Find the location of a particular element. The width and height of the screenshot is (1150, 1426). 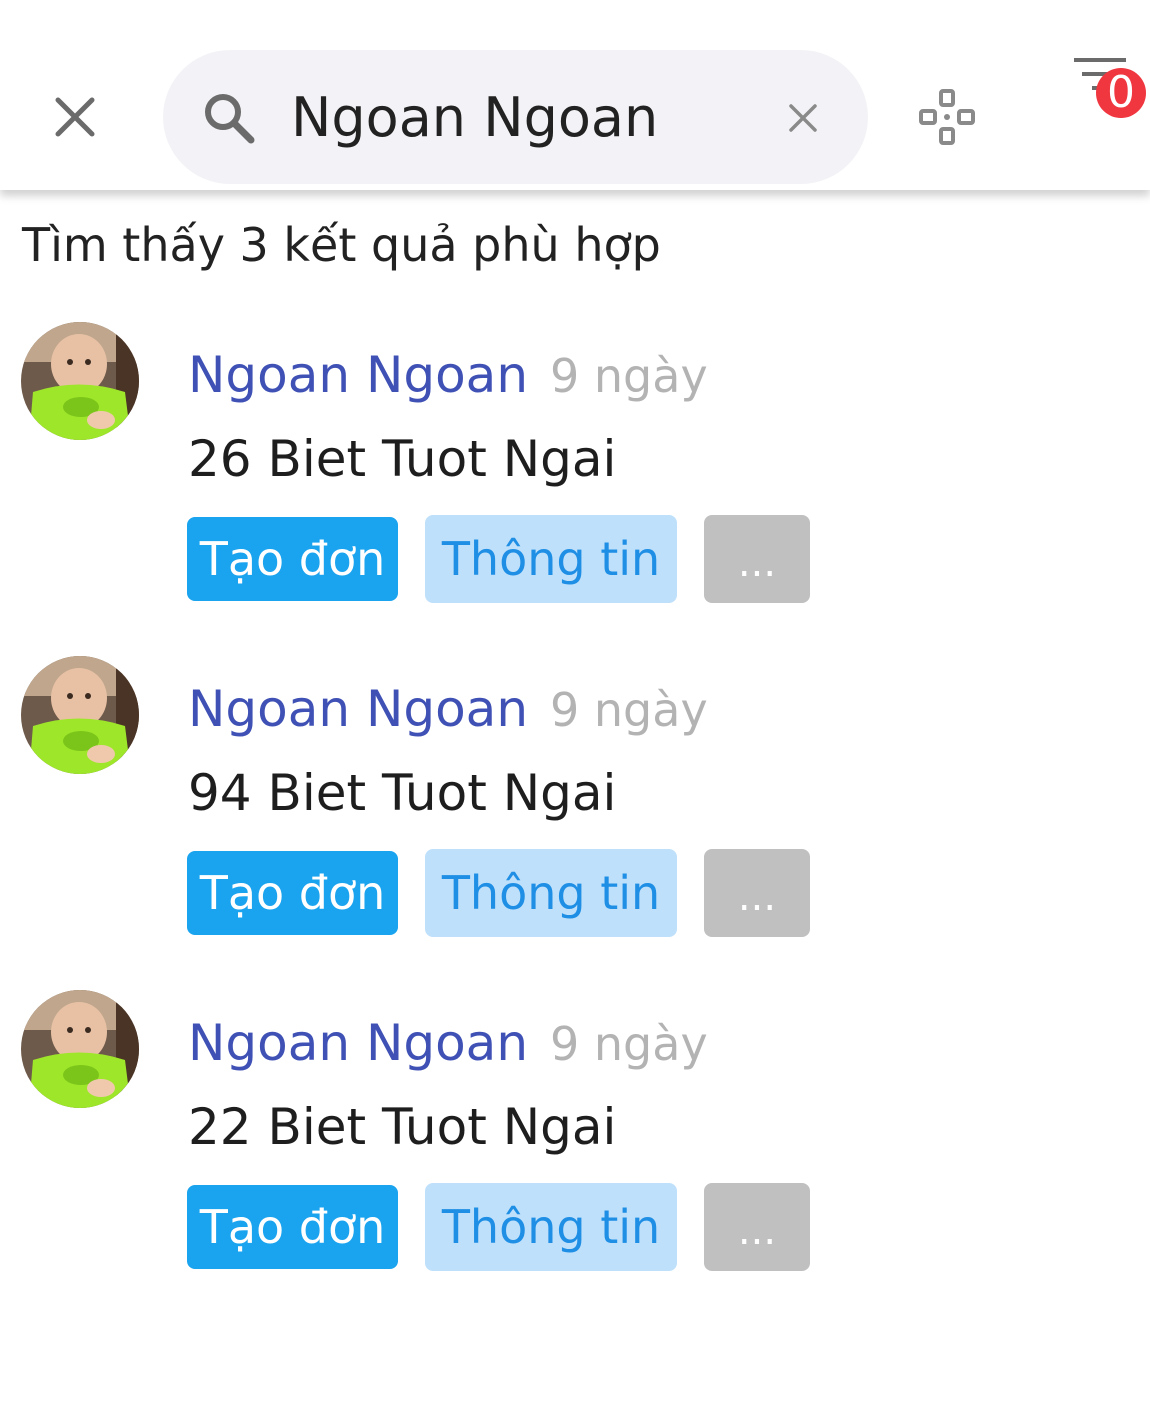

close-button is located at coordinates (75, 117).